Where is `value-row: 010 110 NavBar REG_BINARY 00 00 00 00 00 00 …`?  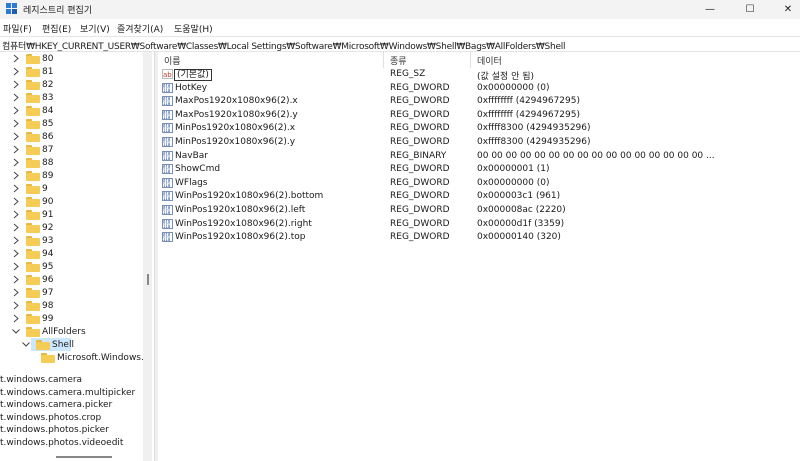 value-row: 010 110 NavBar REG_BINARY 00 00 00 00 00 00 … is located at coordinates (479, 156).